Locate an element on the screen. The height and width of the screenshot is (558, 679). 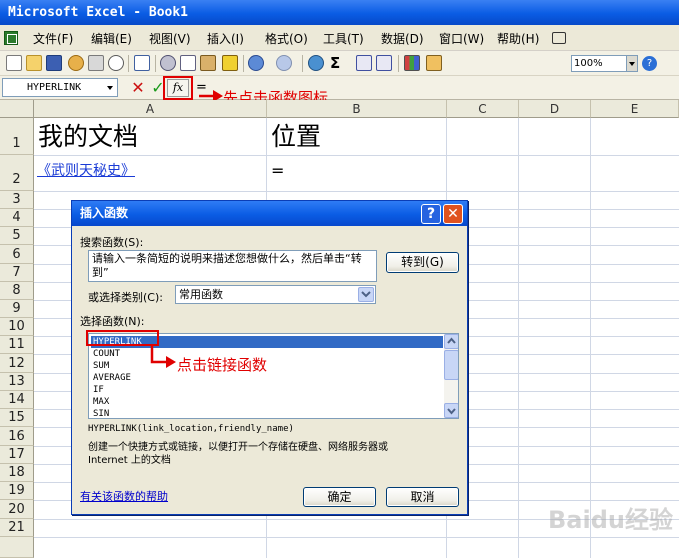
row-header-6: 6 is located at coordinates (17, 254).